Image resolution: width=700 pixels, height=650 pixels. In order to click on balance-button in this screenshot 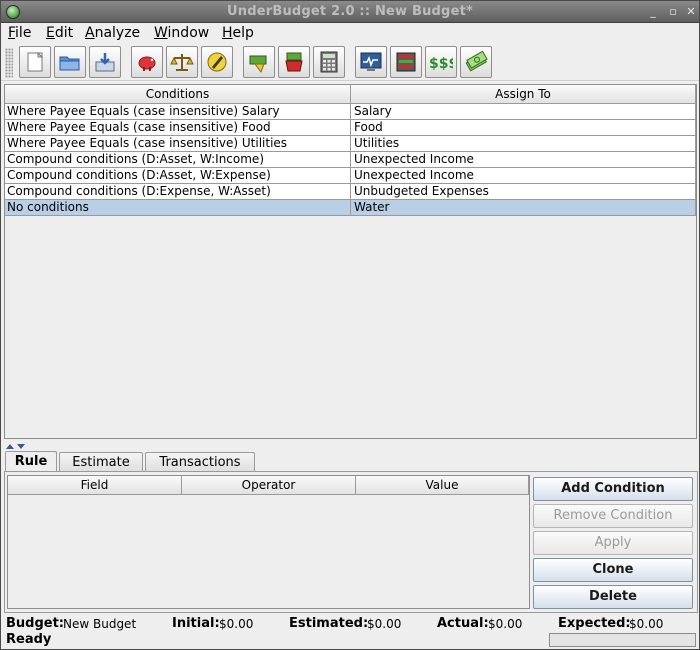, I will do `click(182, 62)`.